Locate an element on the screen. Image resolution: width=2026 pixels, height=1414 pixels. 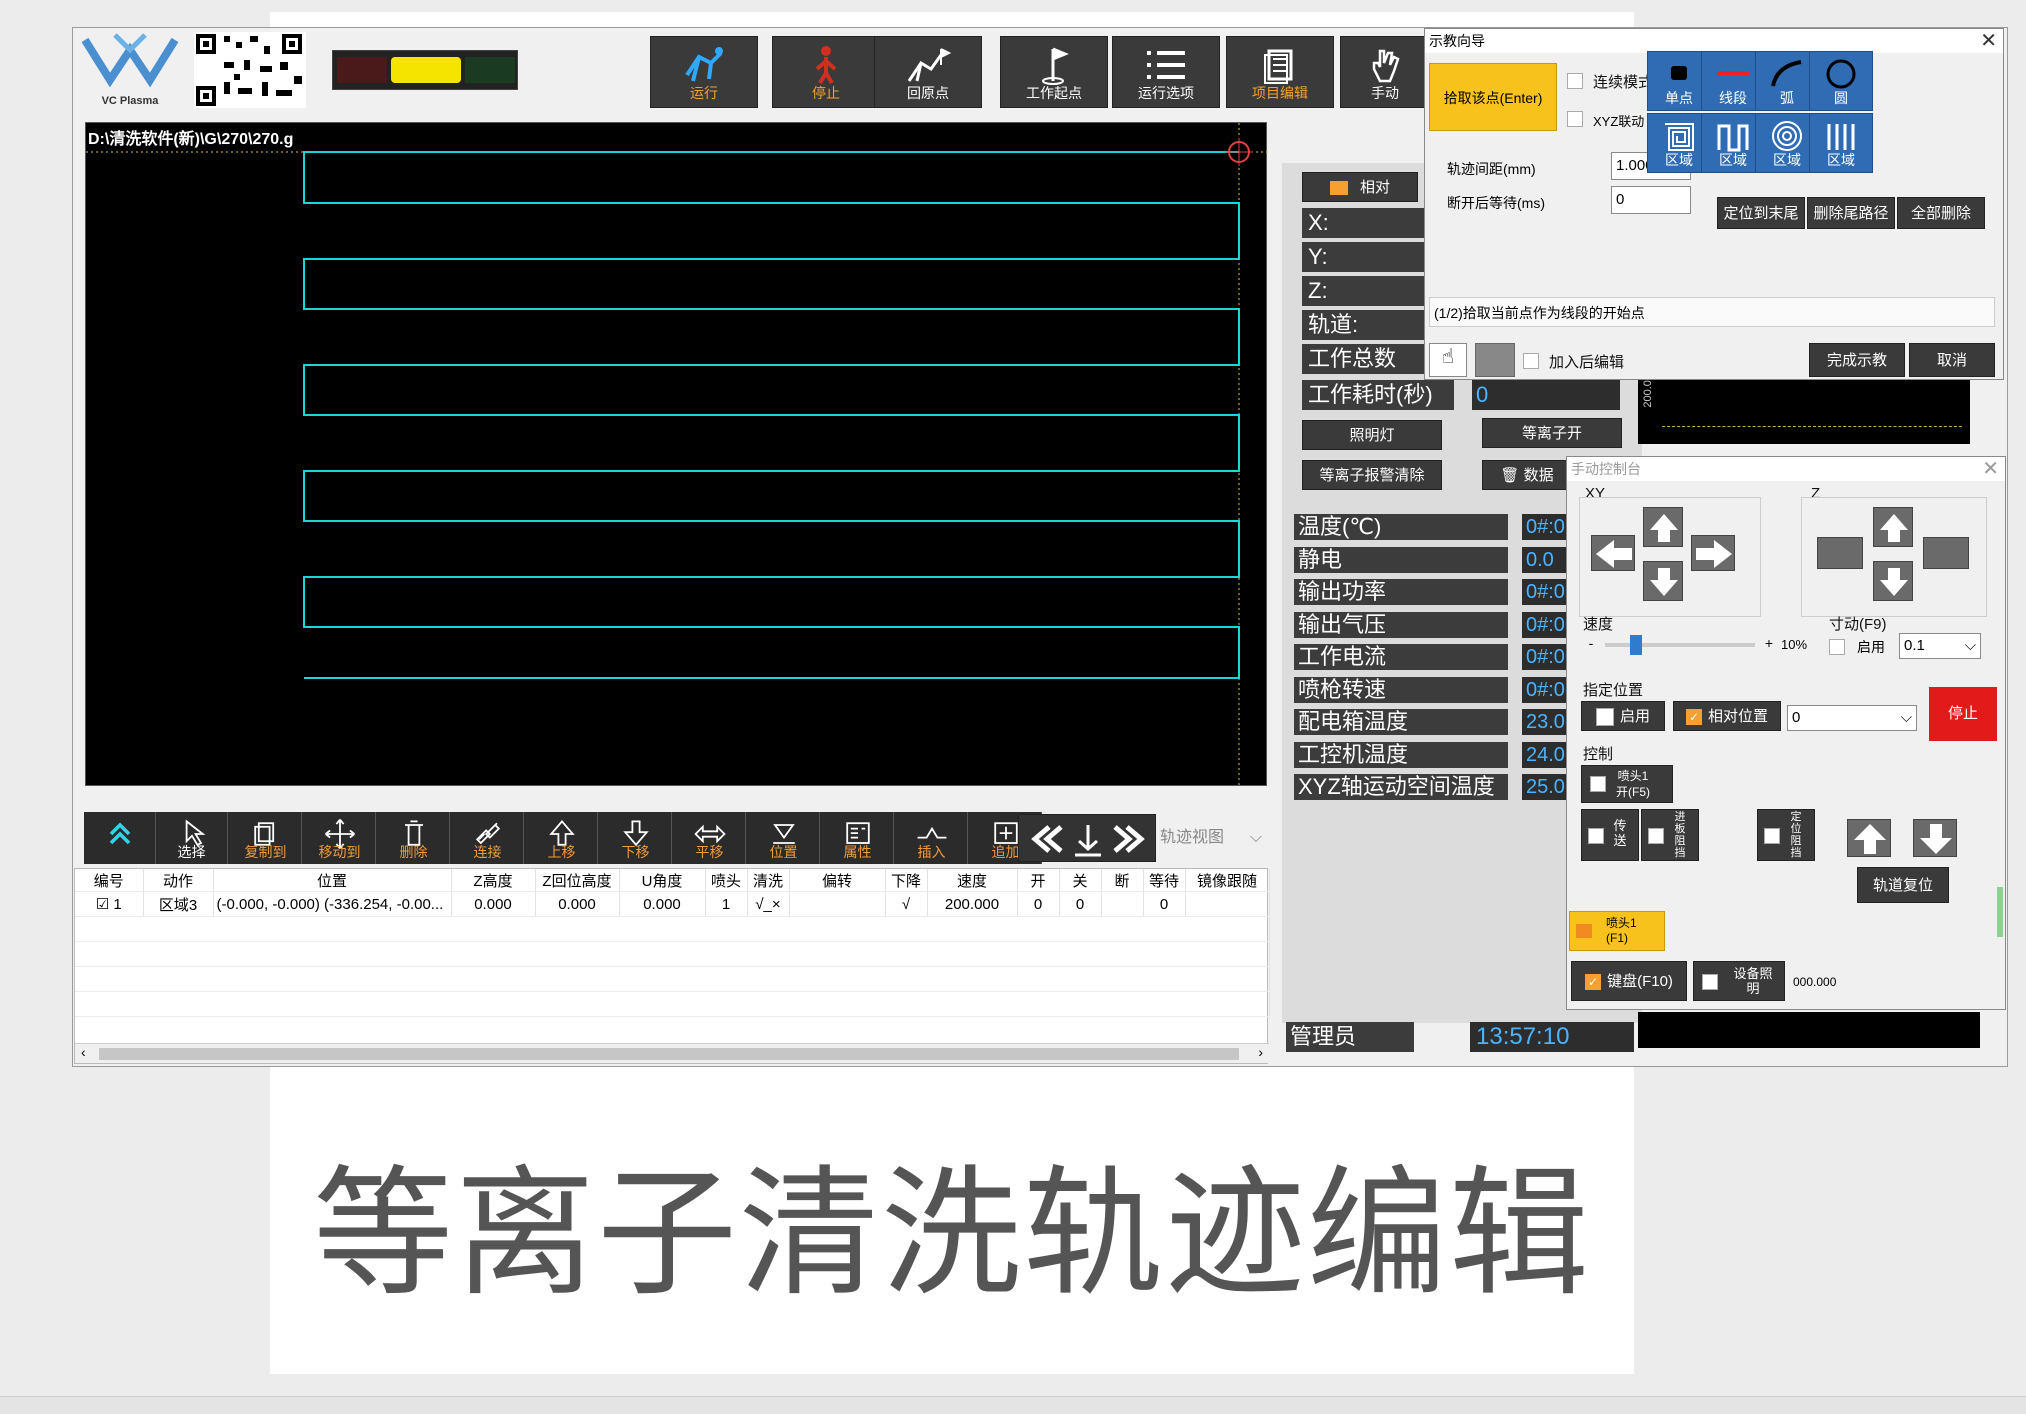
z-down-button is located at coordinates (1893, 581).